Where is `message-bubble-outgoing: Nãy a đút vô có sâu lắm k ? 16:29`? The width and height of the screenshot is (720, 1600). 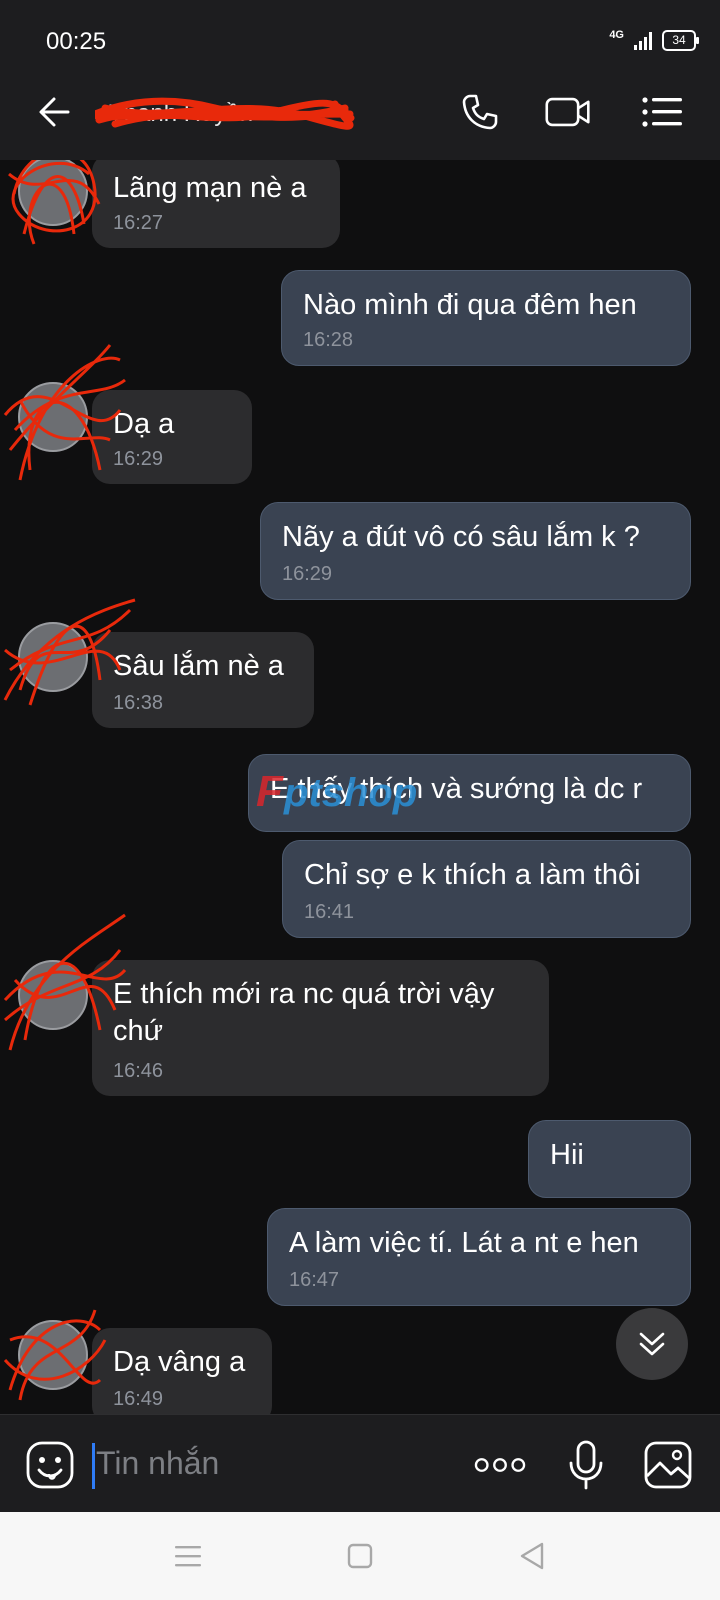 message-bubble-outgoing: Nãy a đút vô có sâu lắm k ? 16:29 is located at coordinates (475, 551).